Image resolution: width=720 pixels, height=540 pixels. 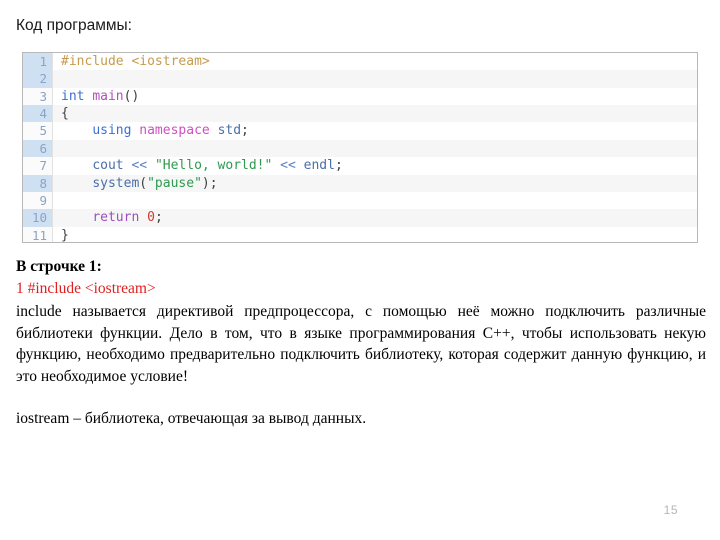 I want to click on line-number: 6, so click(x=37, y=148).